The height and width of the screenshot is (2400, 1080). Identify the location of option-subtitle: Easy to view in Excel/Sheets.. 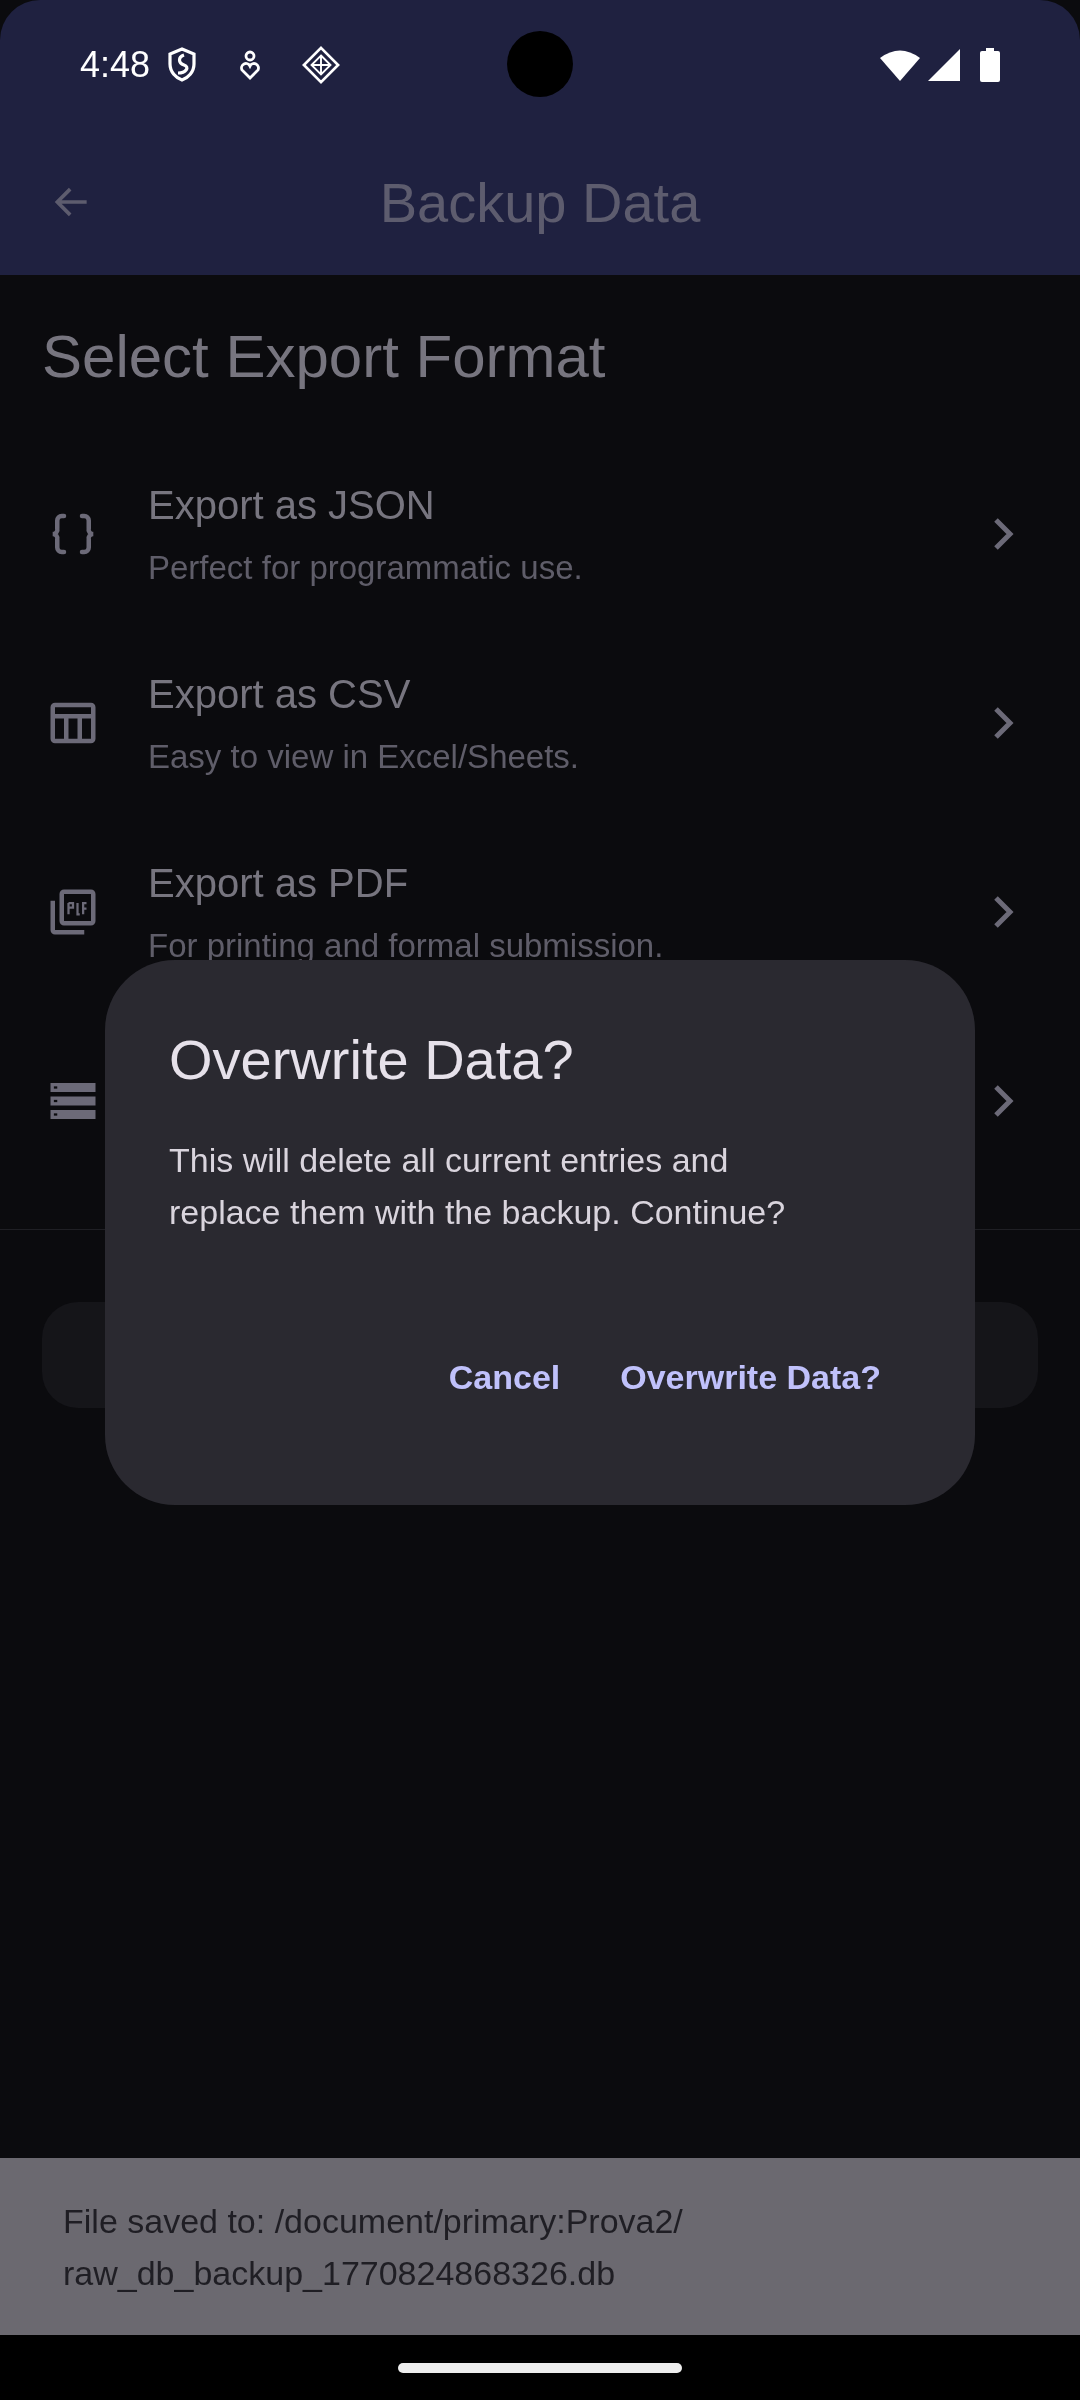
(364, 756).